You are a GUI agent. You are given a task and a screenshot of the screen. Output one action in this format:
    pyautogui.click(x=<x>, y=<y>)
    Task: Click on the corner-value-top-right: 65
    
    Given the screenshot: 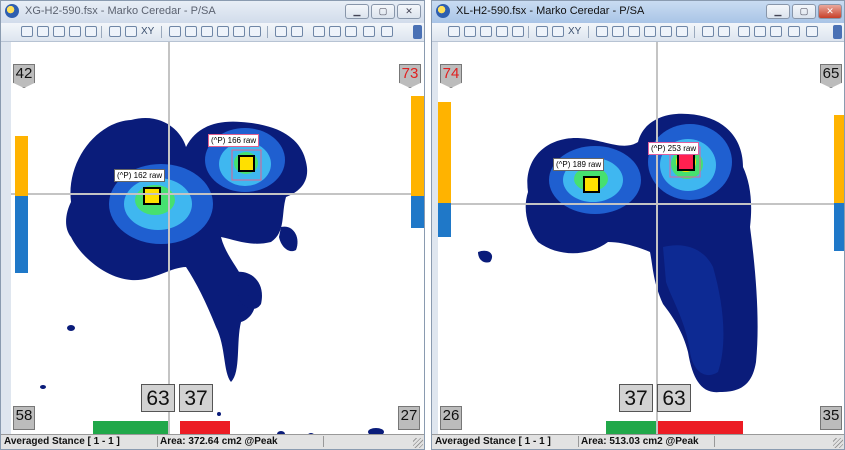 What is the action you would take?
    pyautogui.click(x=831, y=76)
    